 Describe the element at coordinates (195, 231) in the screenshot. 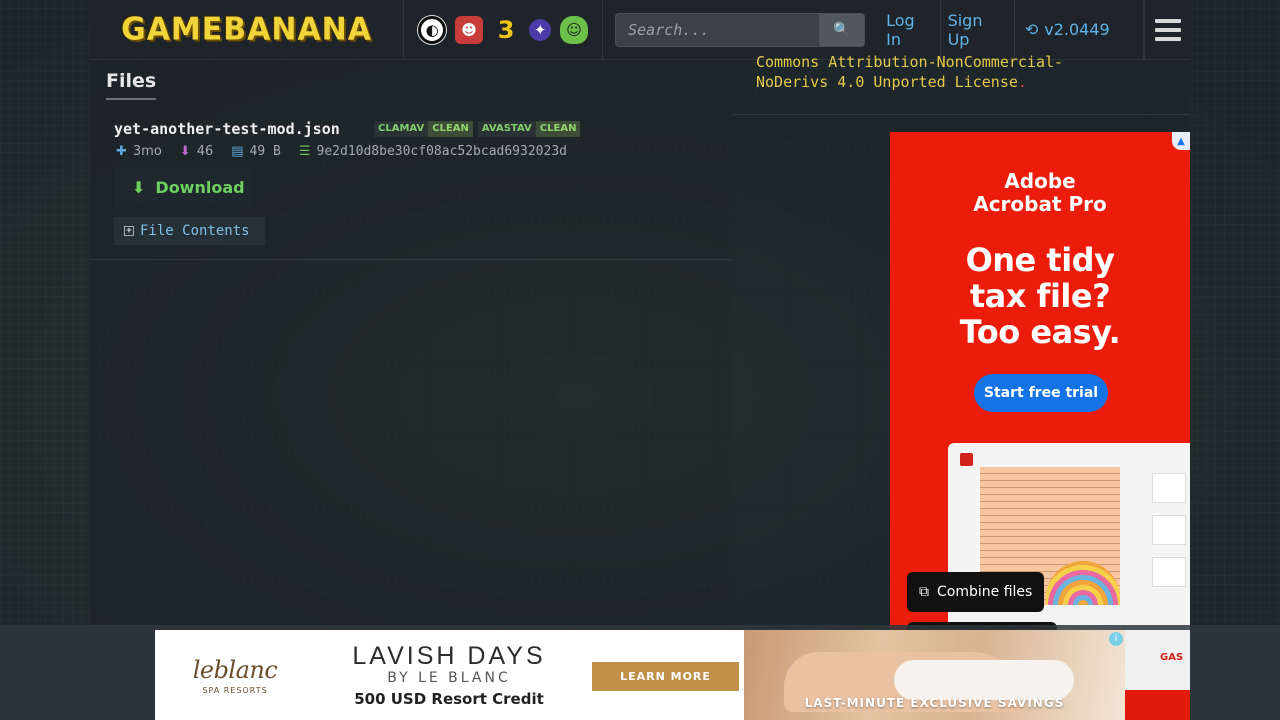

I see `file-contents-label: File Contents` at that location.